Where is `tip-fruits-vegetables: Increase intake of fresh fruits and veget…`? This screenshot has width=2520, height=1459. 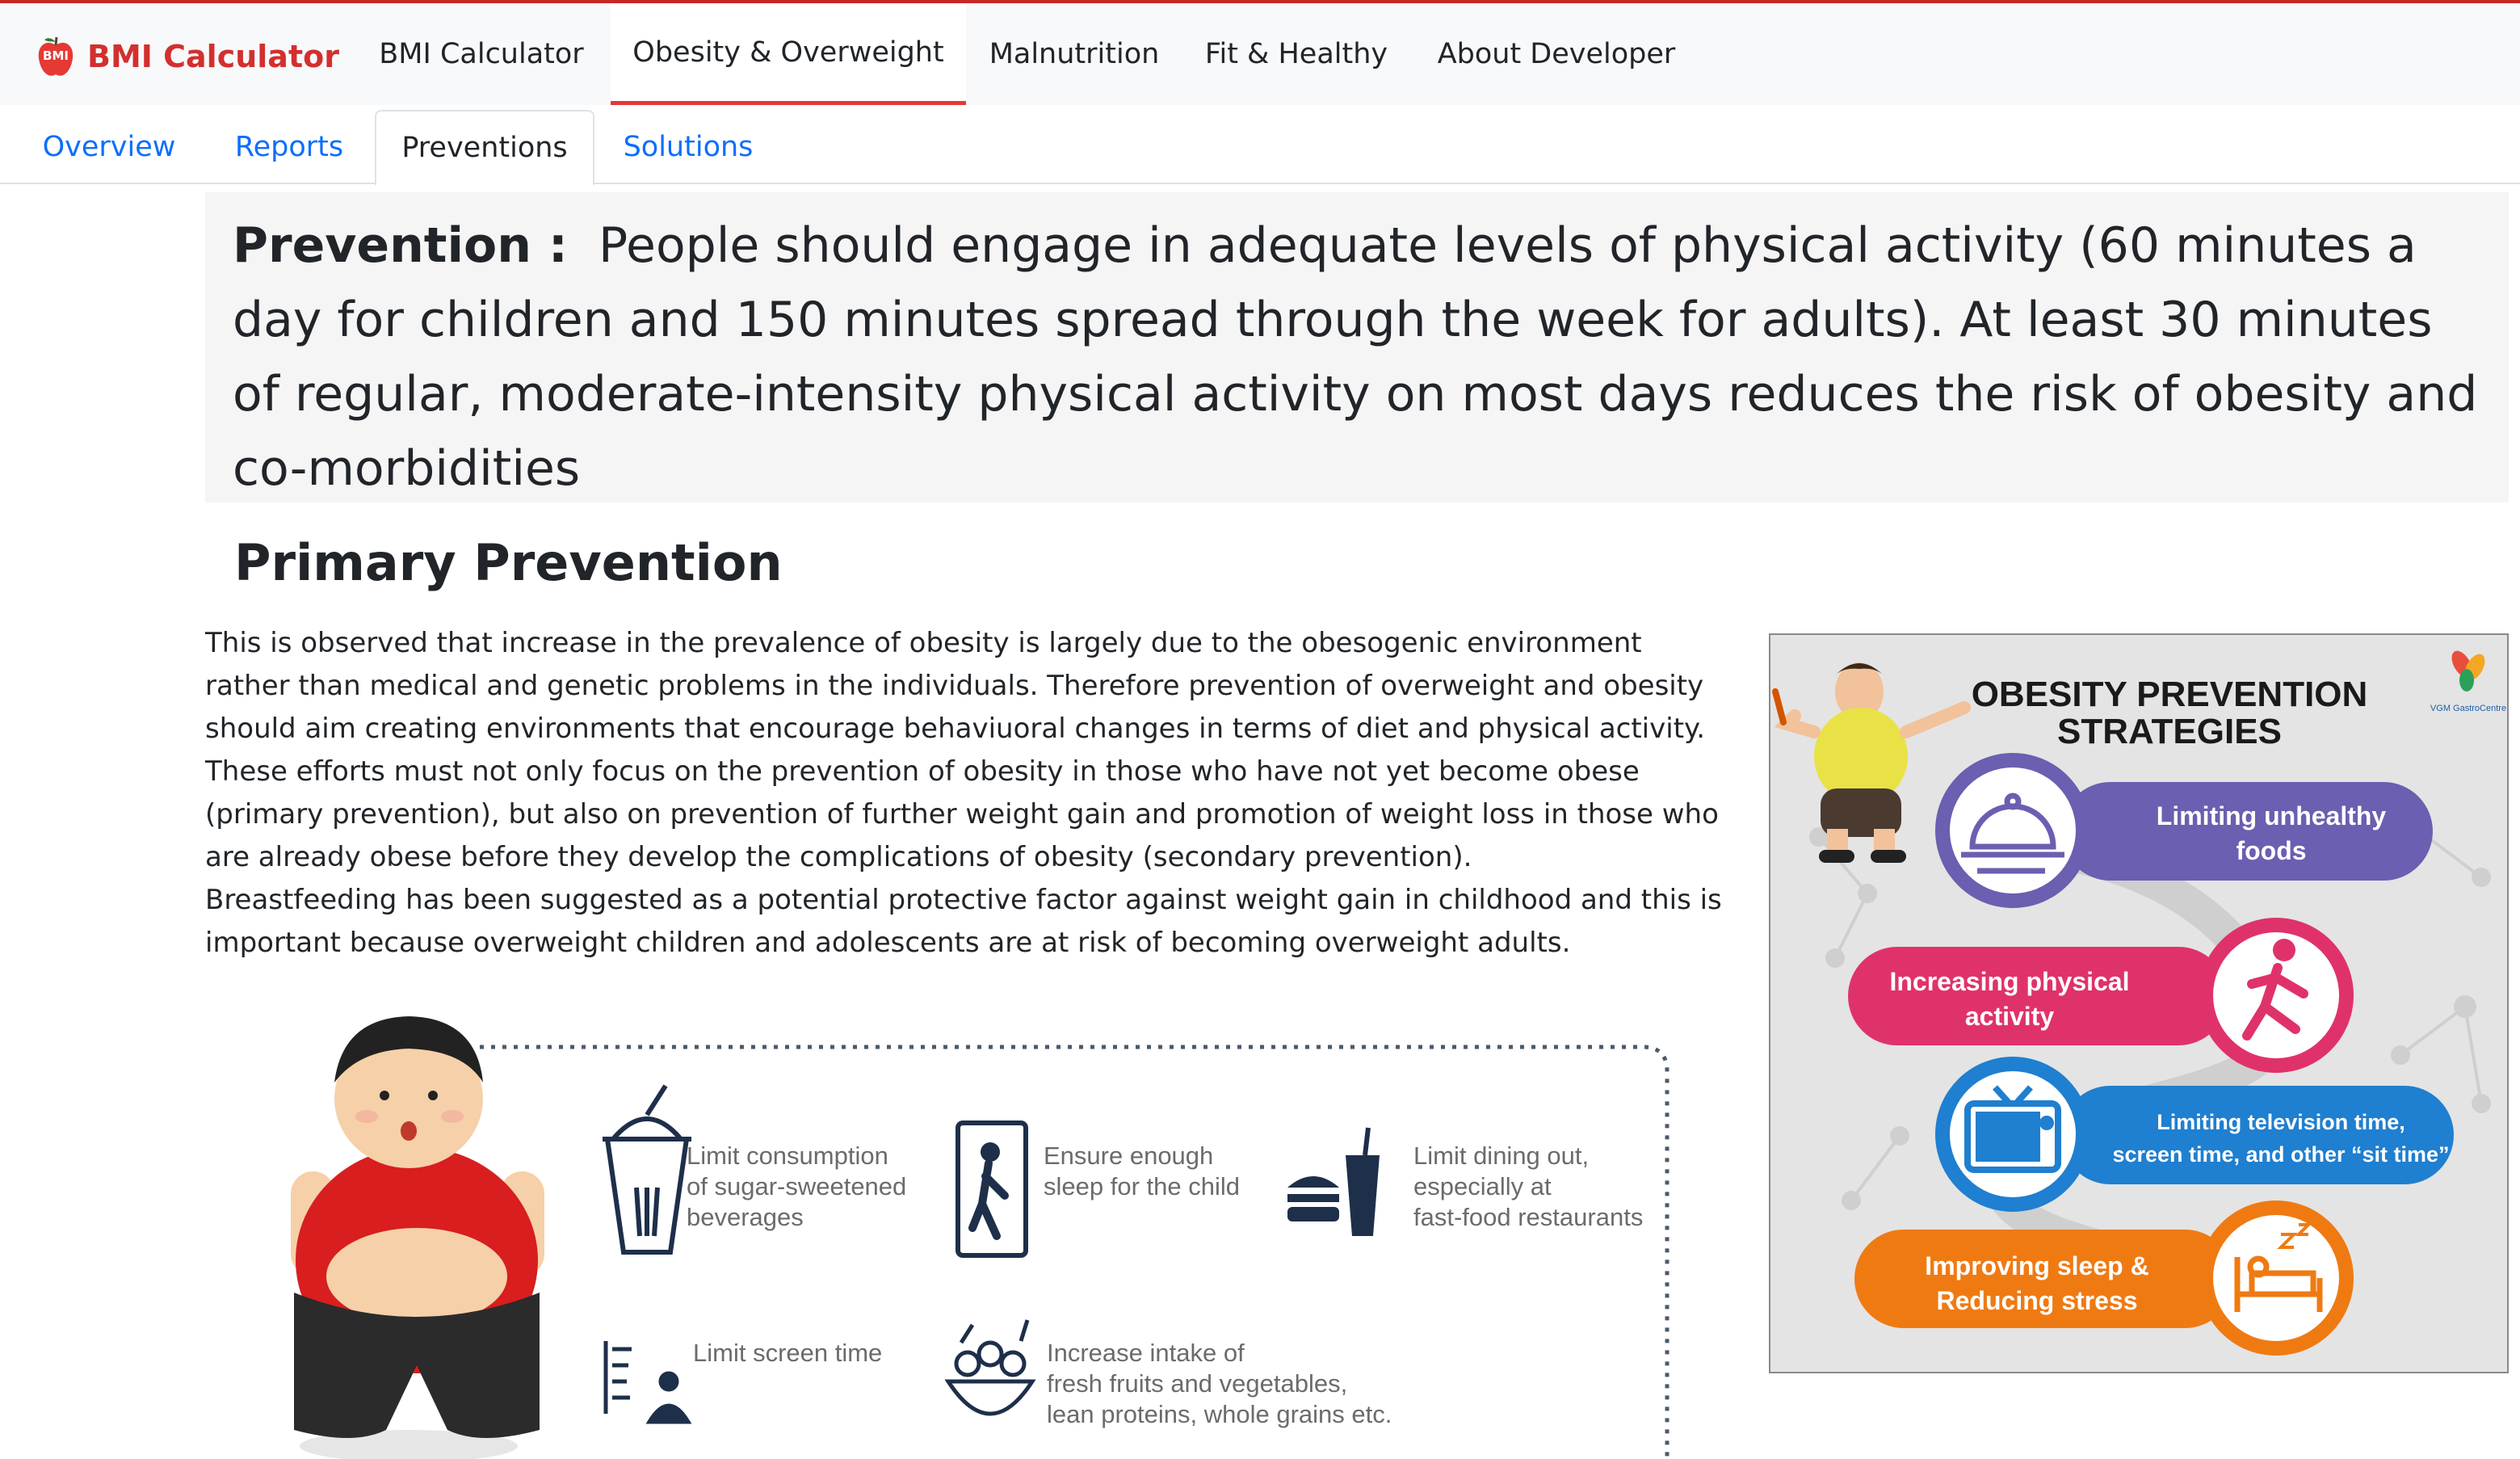 tip-fruits-vegetables: Increase intake of fresh fruits and veget… is located at coordinates (1219, 1384).